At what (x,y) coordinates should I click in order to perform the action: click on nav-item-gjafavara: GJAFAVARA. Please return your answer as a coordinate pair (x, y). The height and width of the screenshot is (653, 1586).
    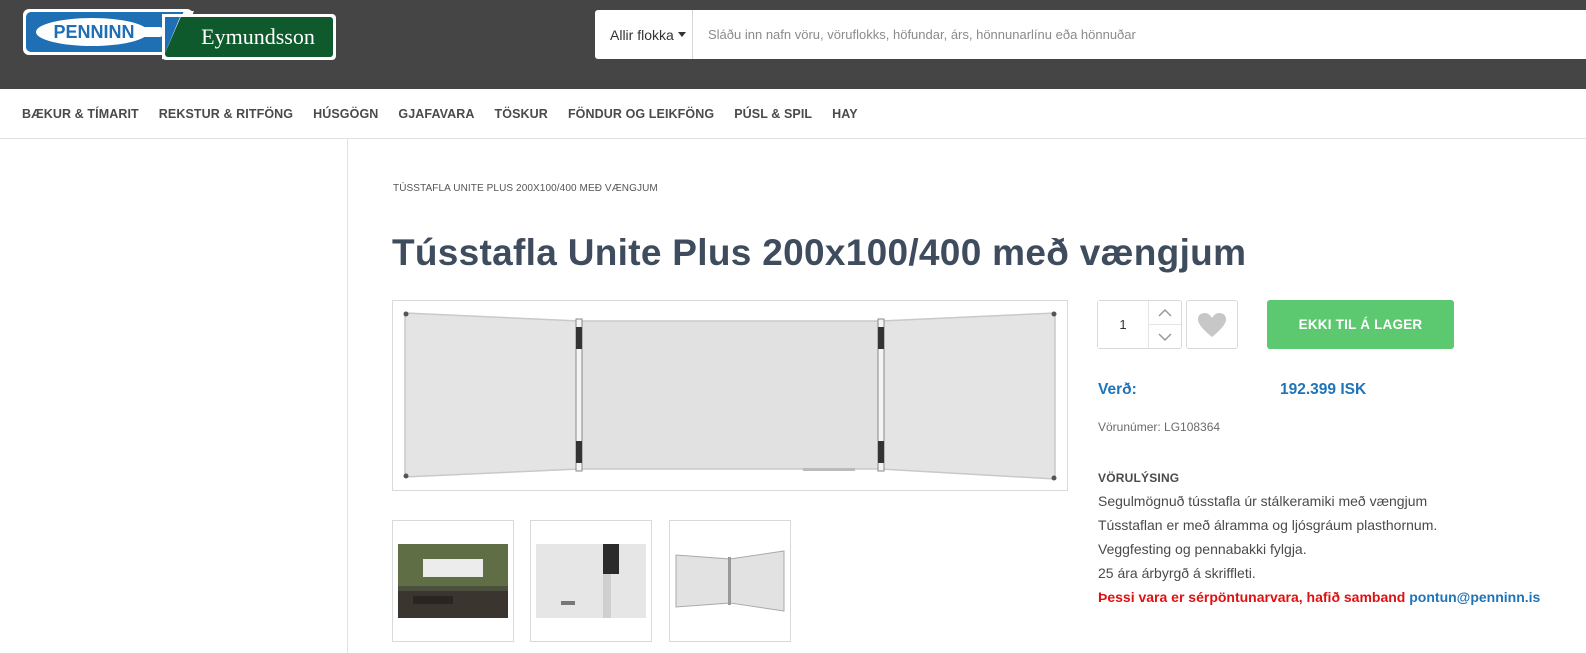
    Looking at the image, I should click on (436, 114).